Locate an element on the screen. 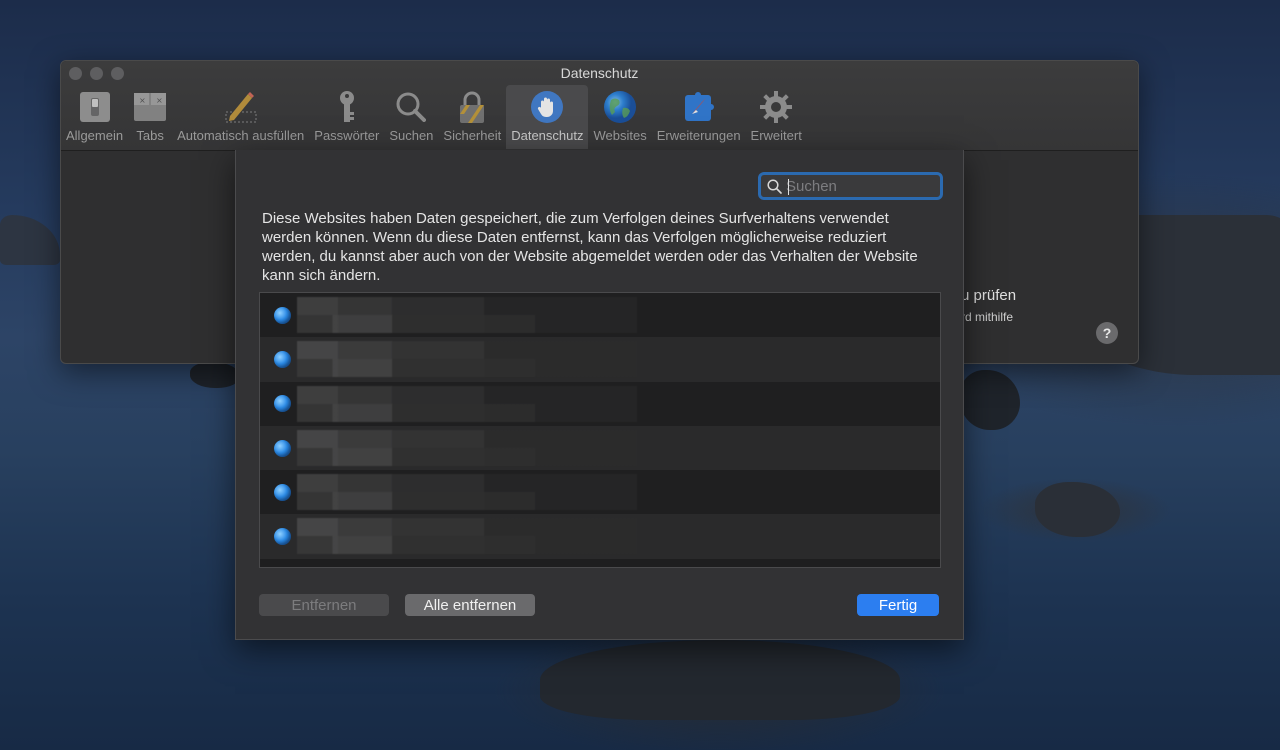 The width and height of the screenshot is (1280, 750). hand-icon is located at coordinates (547, 107).